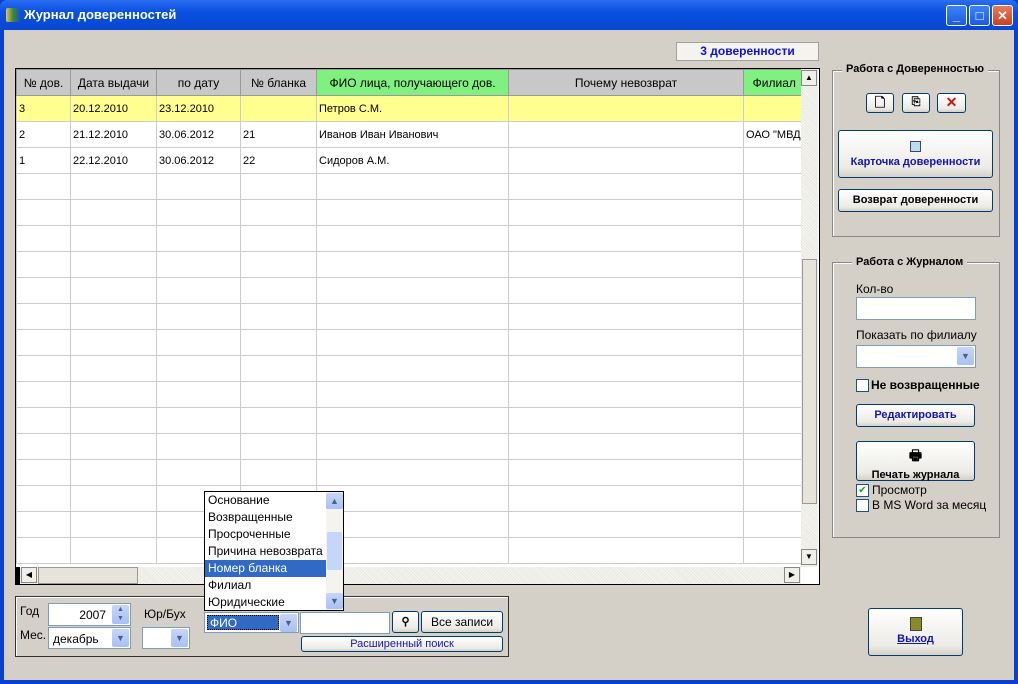  Describe the element at coordinates (915, 632) in the screenshot. I see `exit-button: Выход` at that location.